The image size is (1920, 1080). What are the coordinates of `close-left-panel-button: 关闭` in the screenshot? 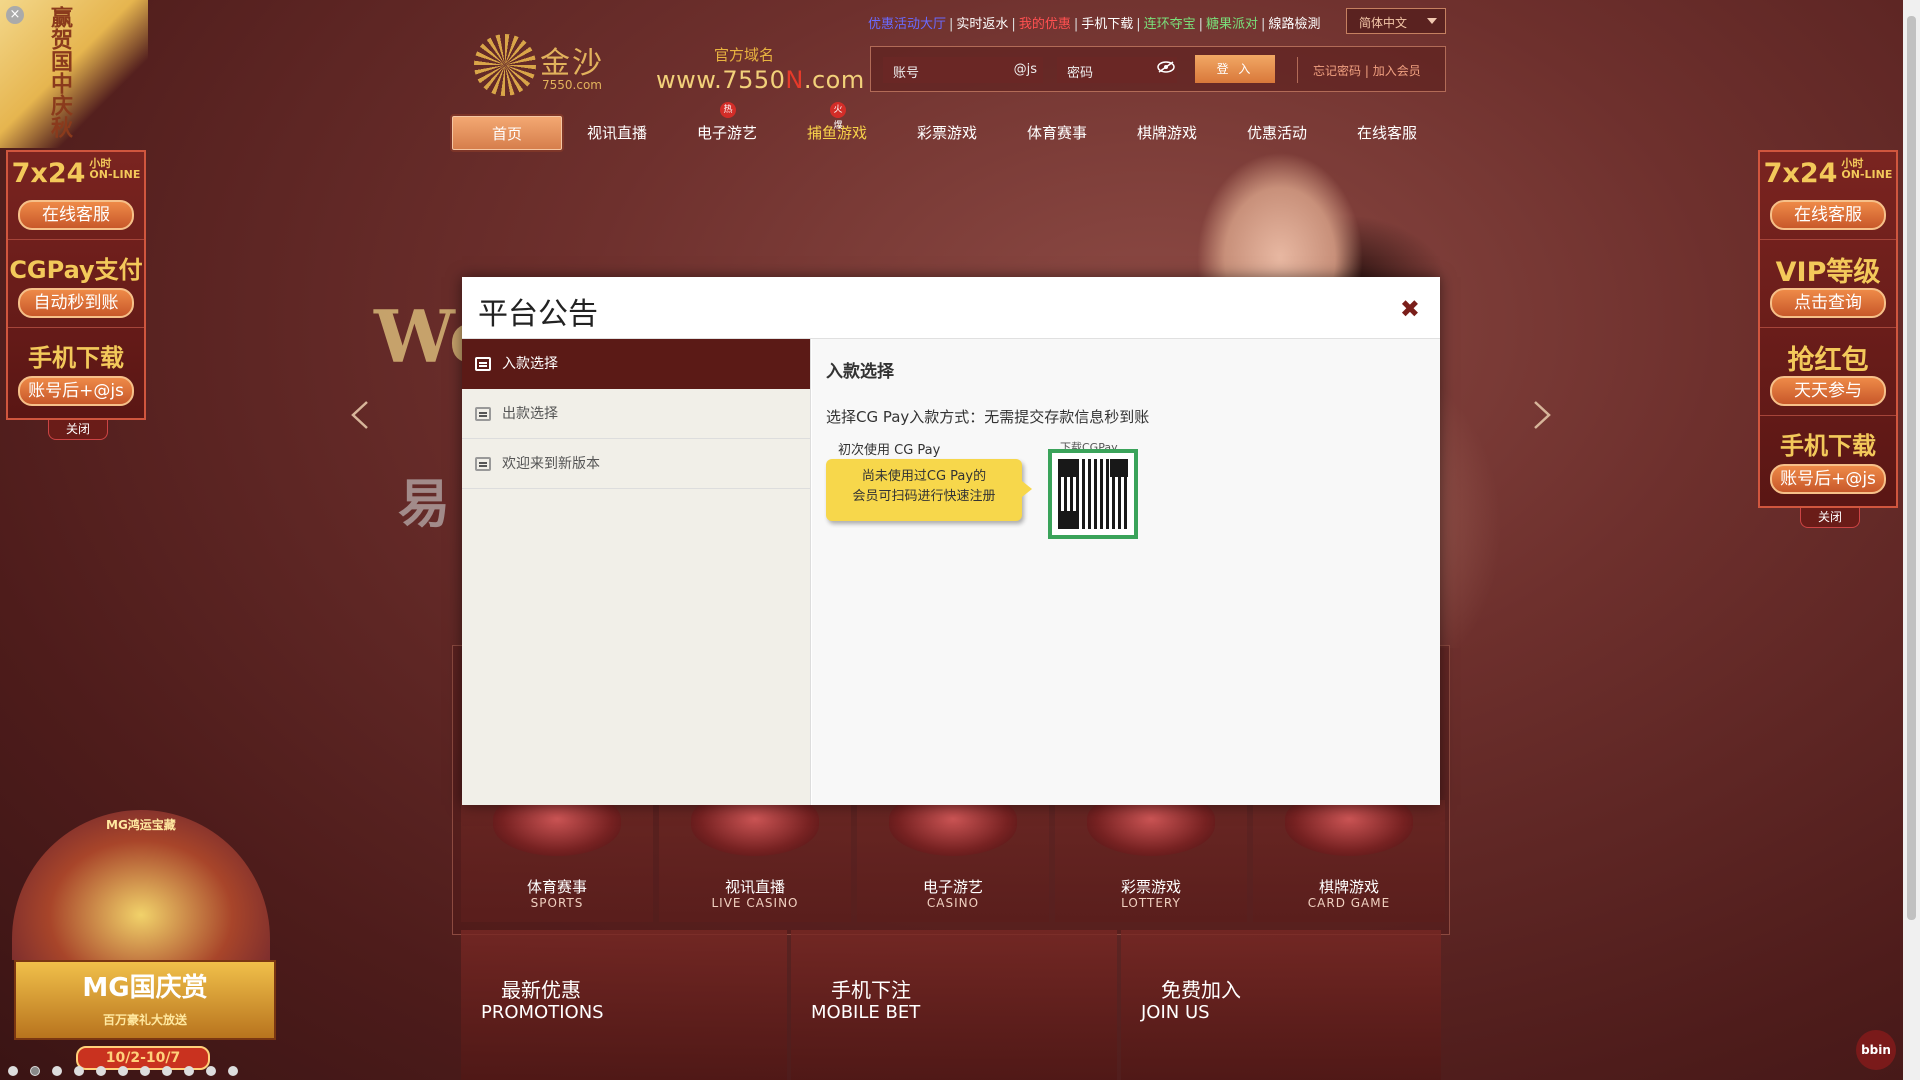 It's located at (78, 430).